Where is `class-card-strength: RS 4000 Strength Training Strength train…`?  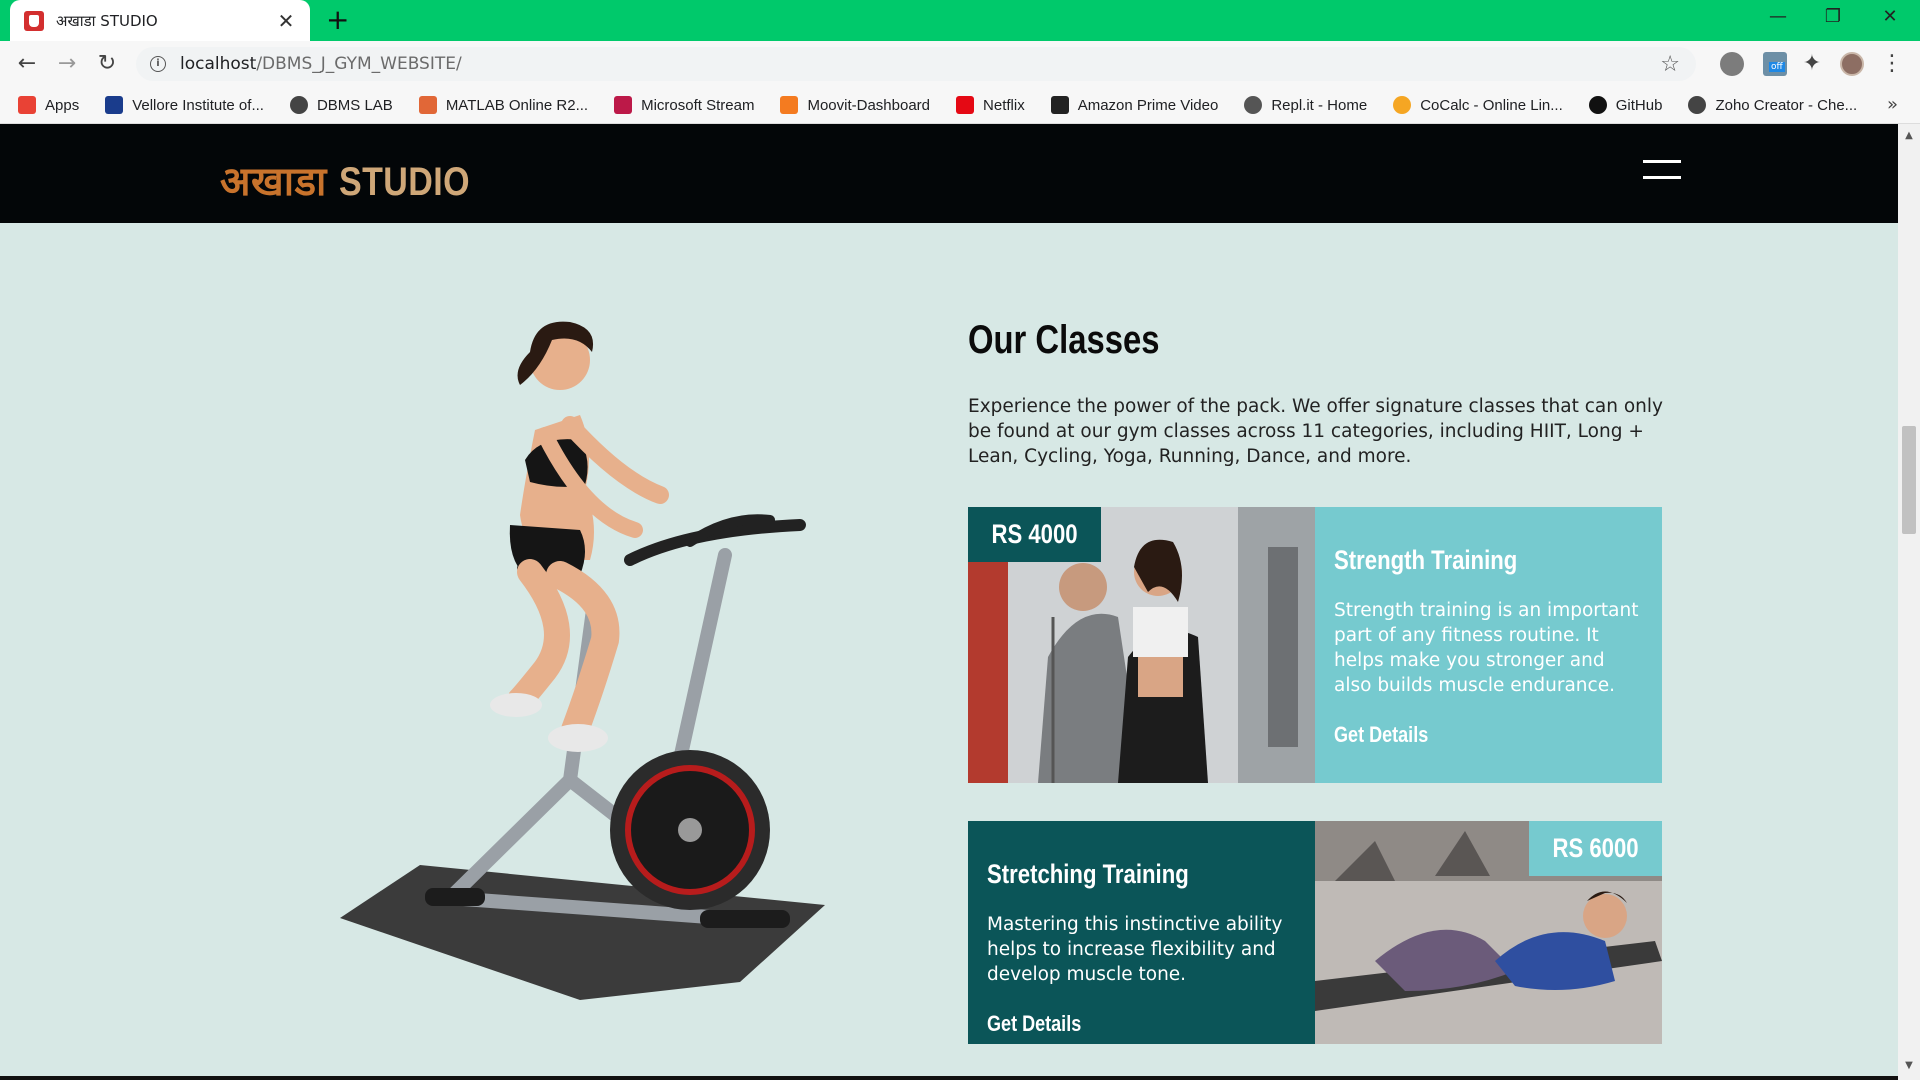
class-card-strength: RS 4000 Strength Training Strength train… is located at coordinates (1315, 645).